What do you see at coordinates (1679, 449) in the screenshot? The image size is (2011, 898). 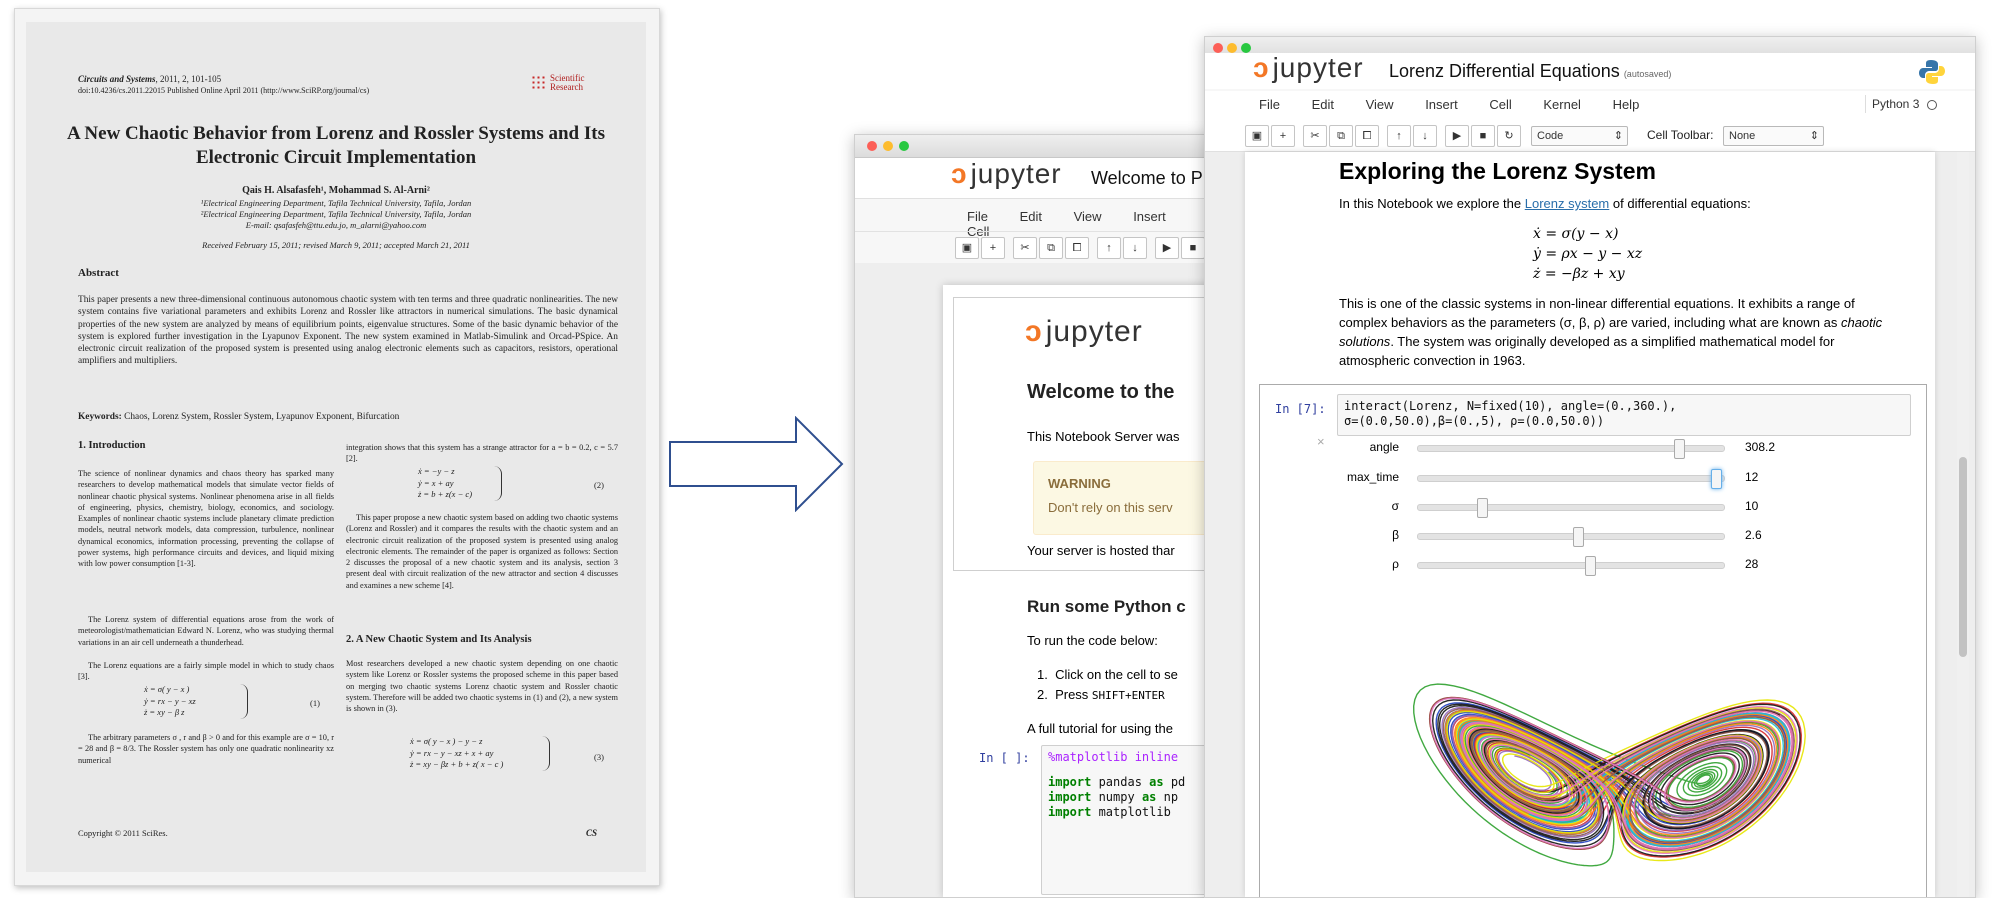 I see `slider-handle-angle` at bounding box center [1679, 449].